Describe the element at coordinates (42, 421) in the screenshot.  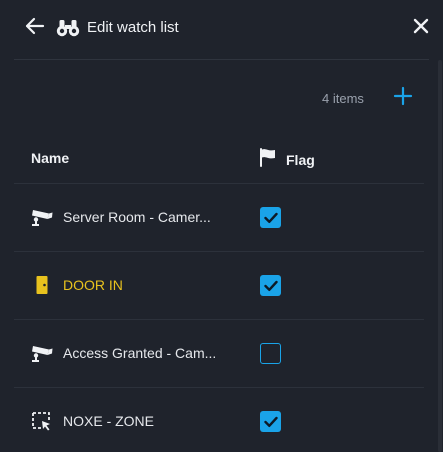
I see `zone-icon` at that location.